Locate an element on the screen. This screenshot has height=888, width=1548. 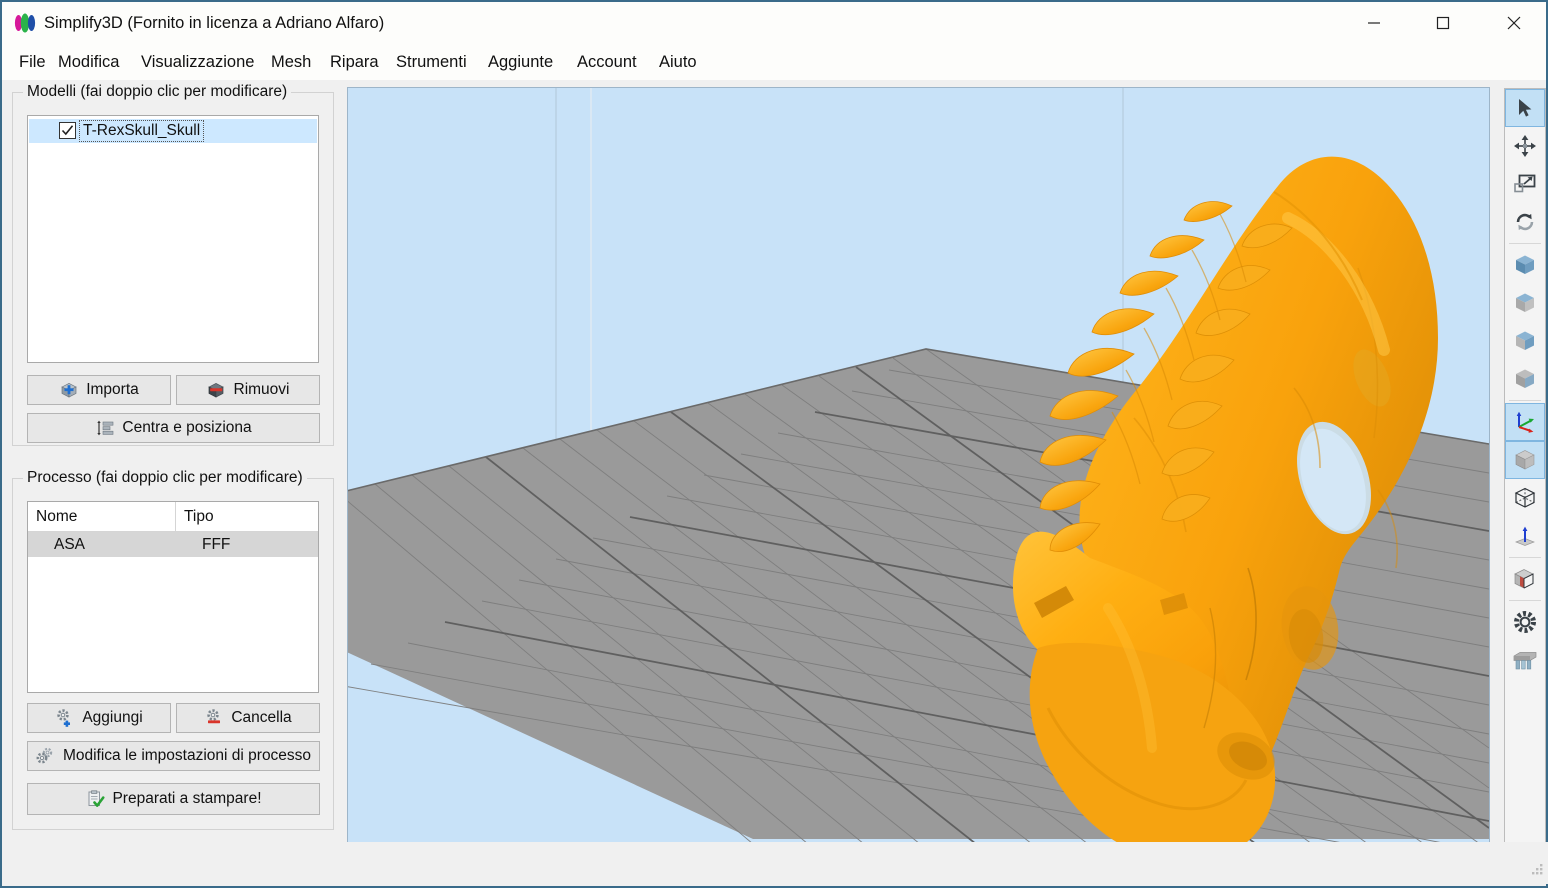
gear-minus-icon is located at coordinates (214, 718).